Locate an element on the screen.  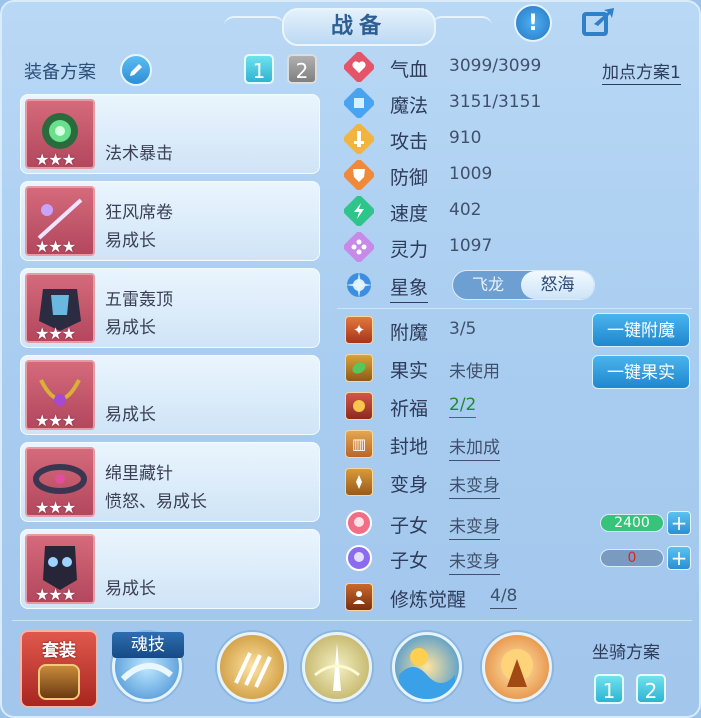
equipment-name: 五雷轰顶 is located at coordinates (139, 300).